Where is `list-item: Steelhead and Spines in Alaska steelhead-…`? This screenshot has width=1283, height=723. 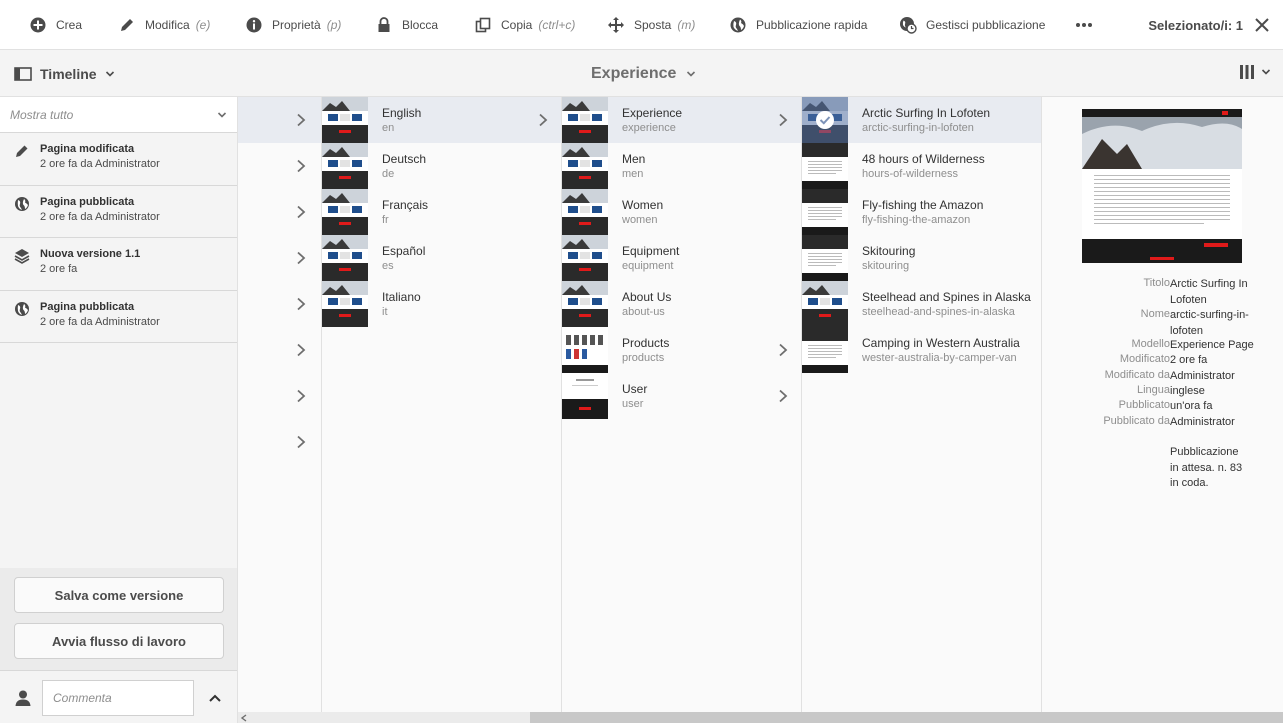 list-item: Steelhead and Spines in Alaska steelhead-… is located at coordinates (921, 304).